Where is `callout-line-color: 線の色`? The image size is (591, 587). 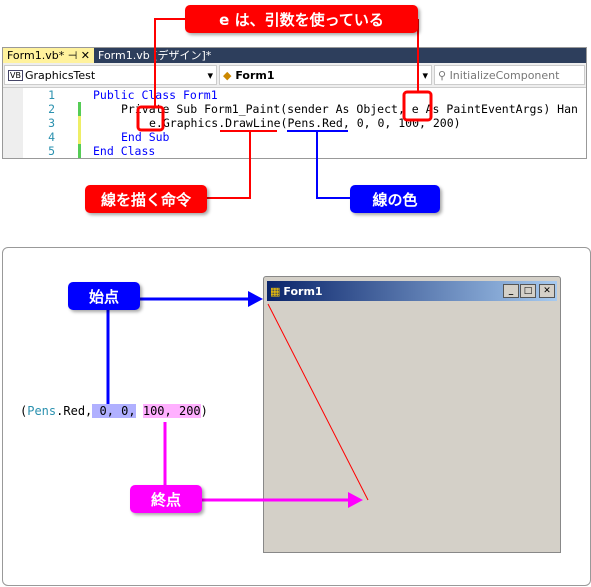
callout-line-color: 線の色 is located at coordinates (395, 199).